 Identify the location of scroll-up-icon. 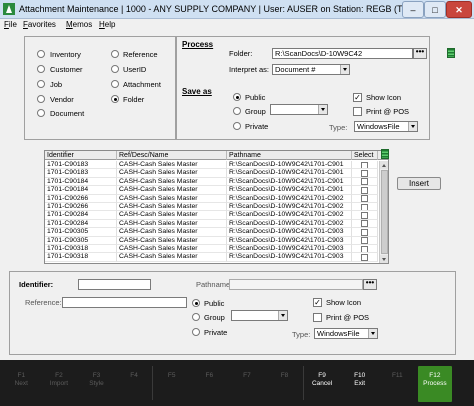
(384, 165).